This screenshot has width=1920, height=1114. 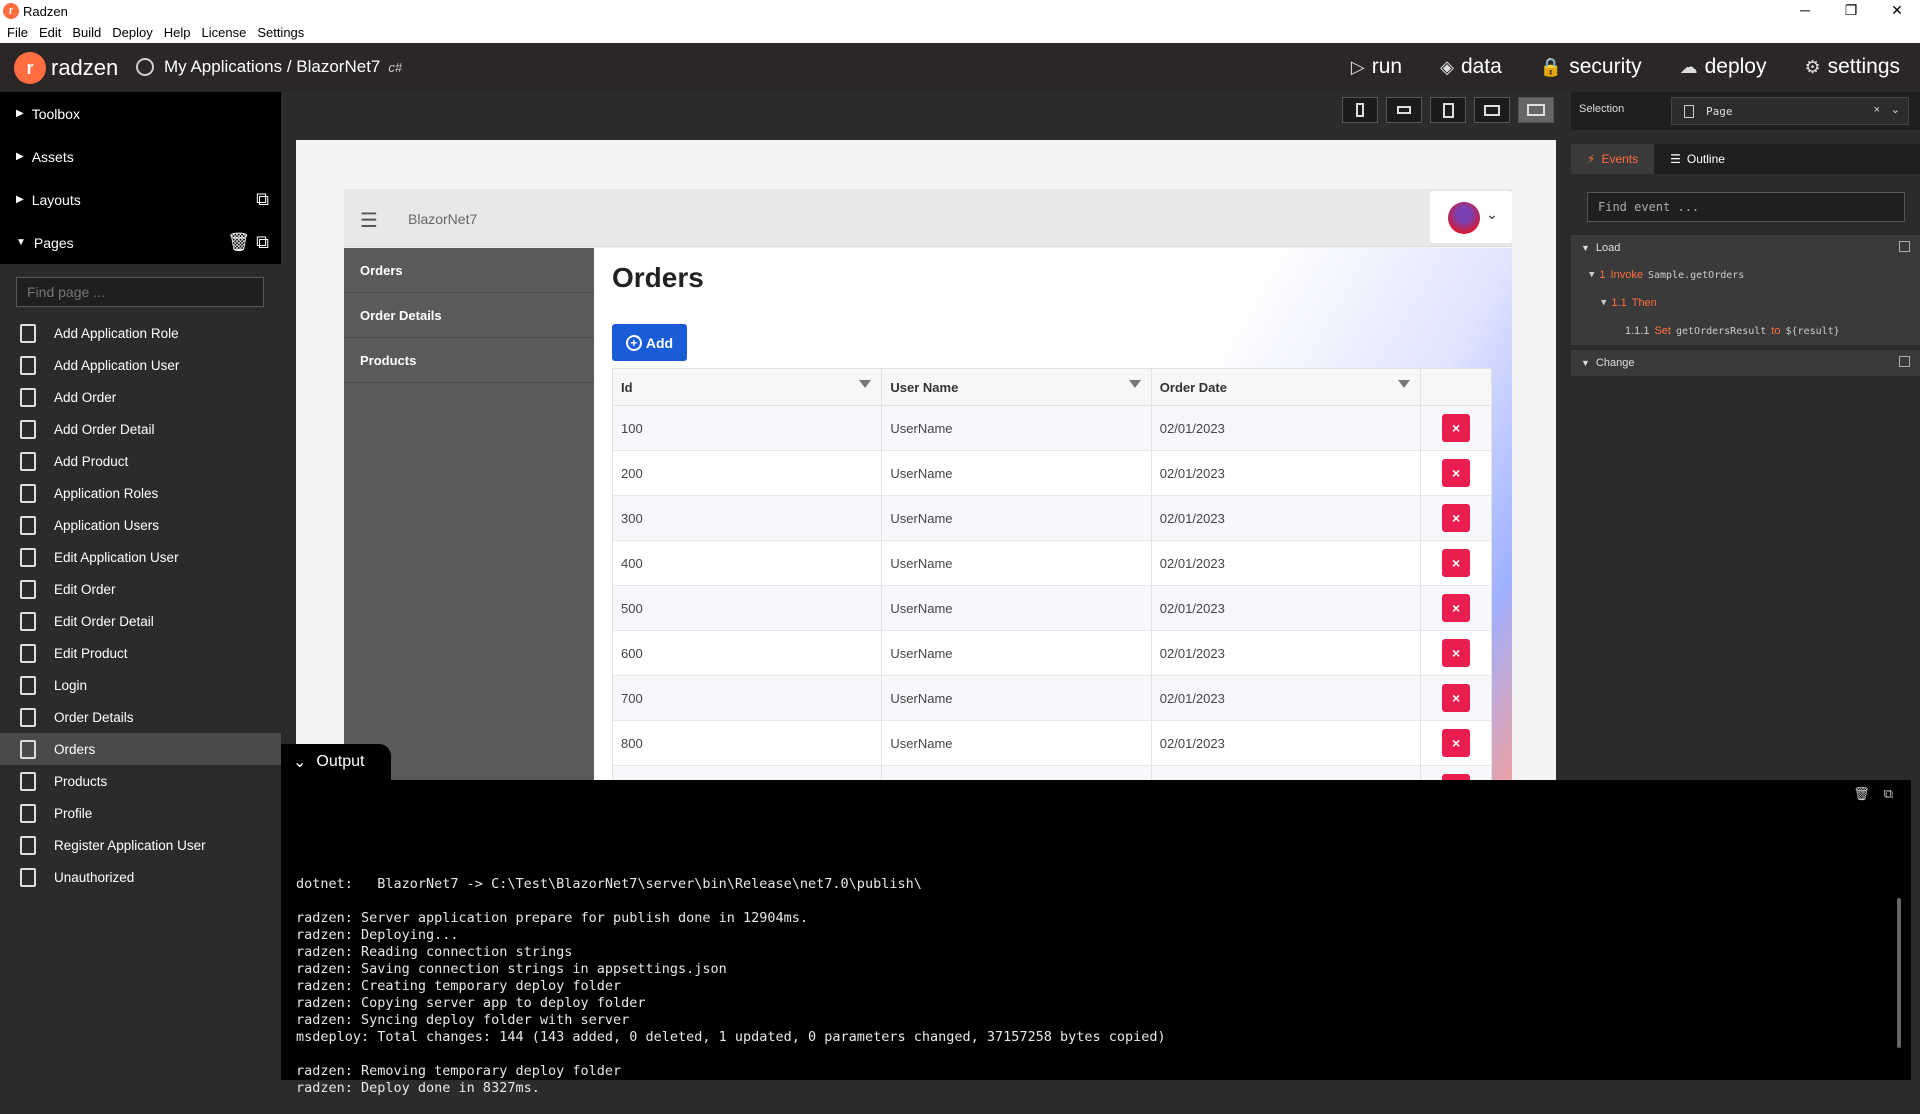 I want to click on table-cell: 02/01/2023, so click(x=1287, y=473).